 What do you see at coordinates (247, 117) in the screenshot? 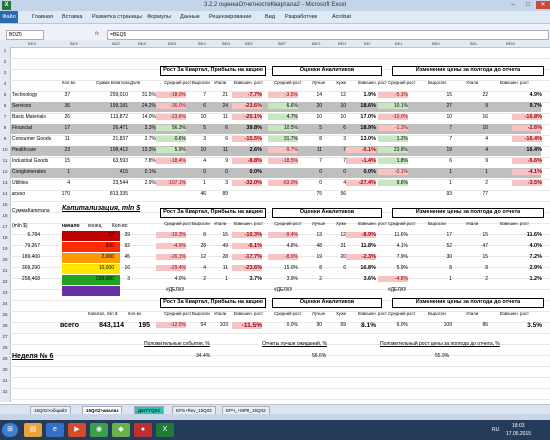
I see `cell-w: -20.1%` at bounding box center [247, 117].